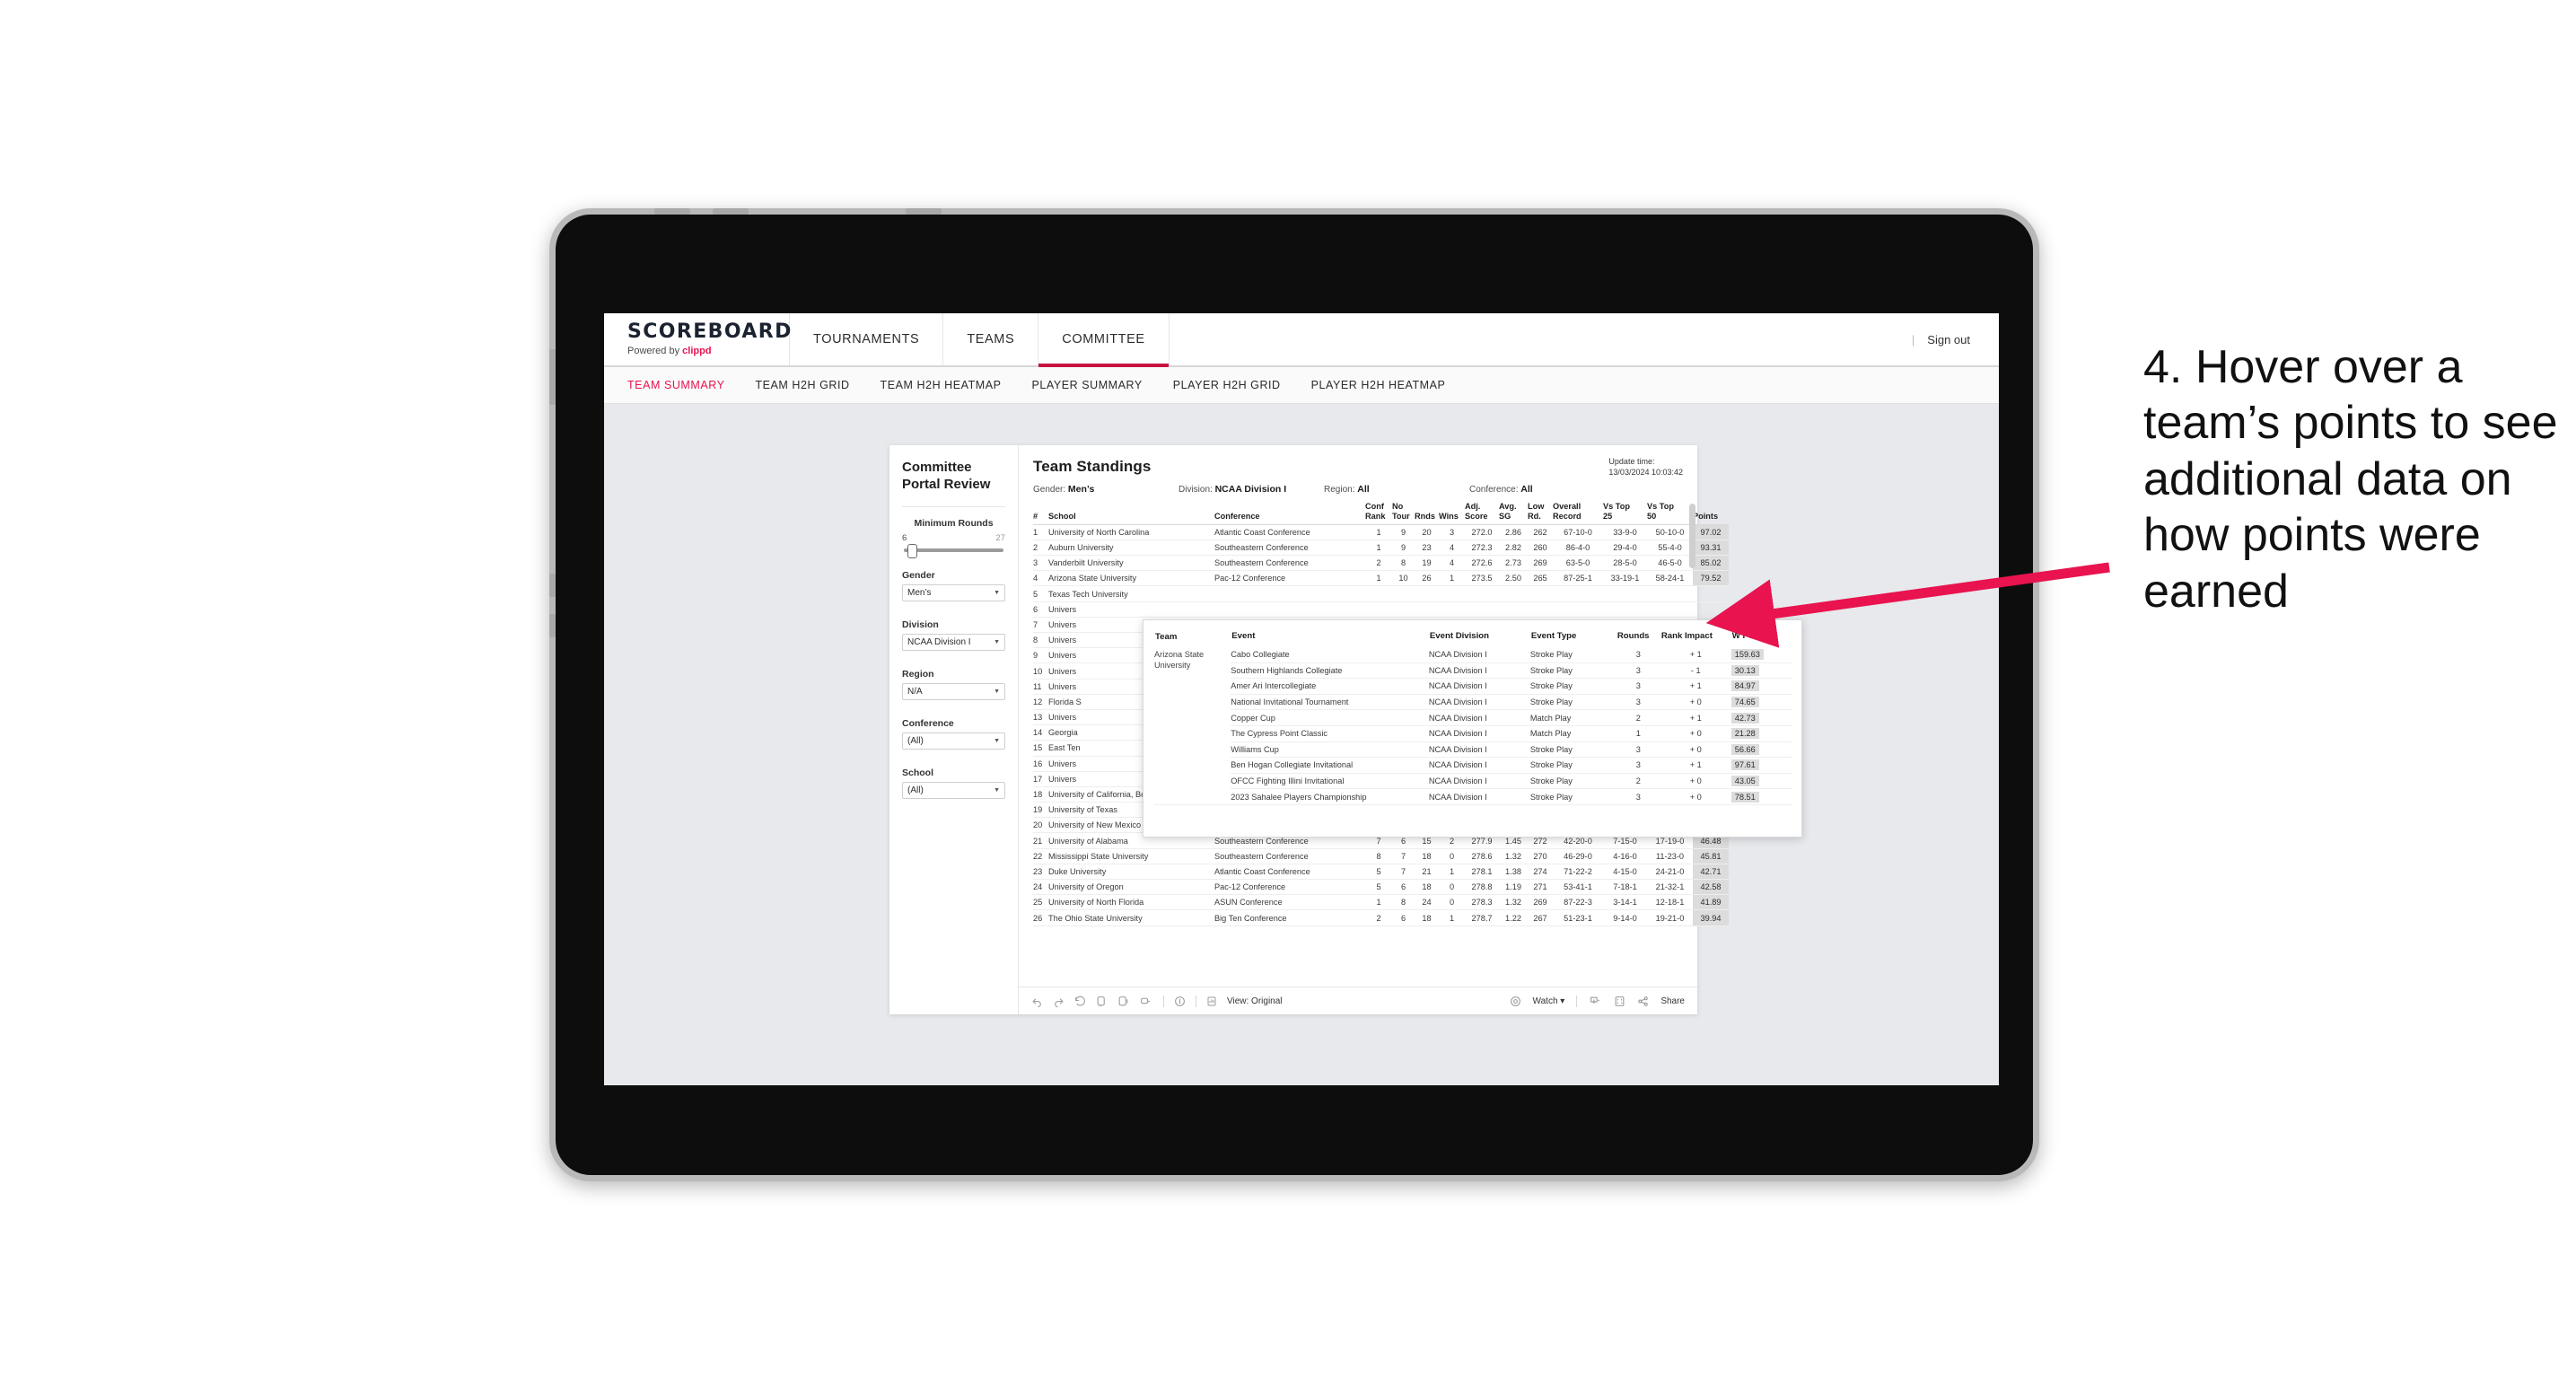 The image size is (2576, 1386). I want to click on cell-overall: 71-22-2, so click(1578, 872).